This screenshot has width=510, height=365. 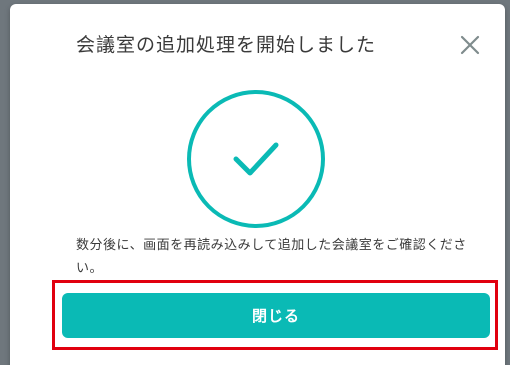 I want to click on checkmark-circle-icon, so click(x=256, y=159).